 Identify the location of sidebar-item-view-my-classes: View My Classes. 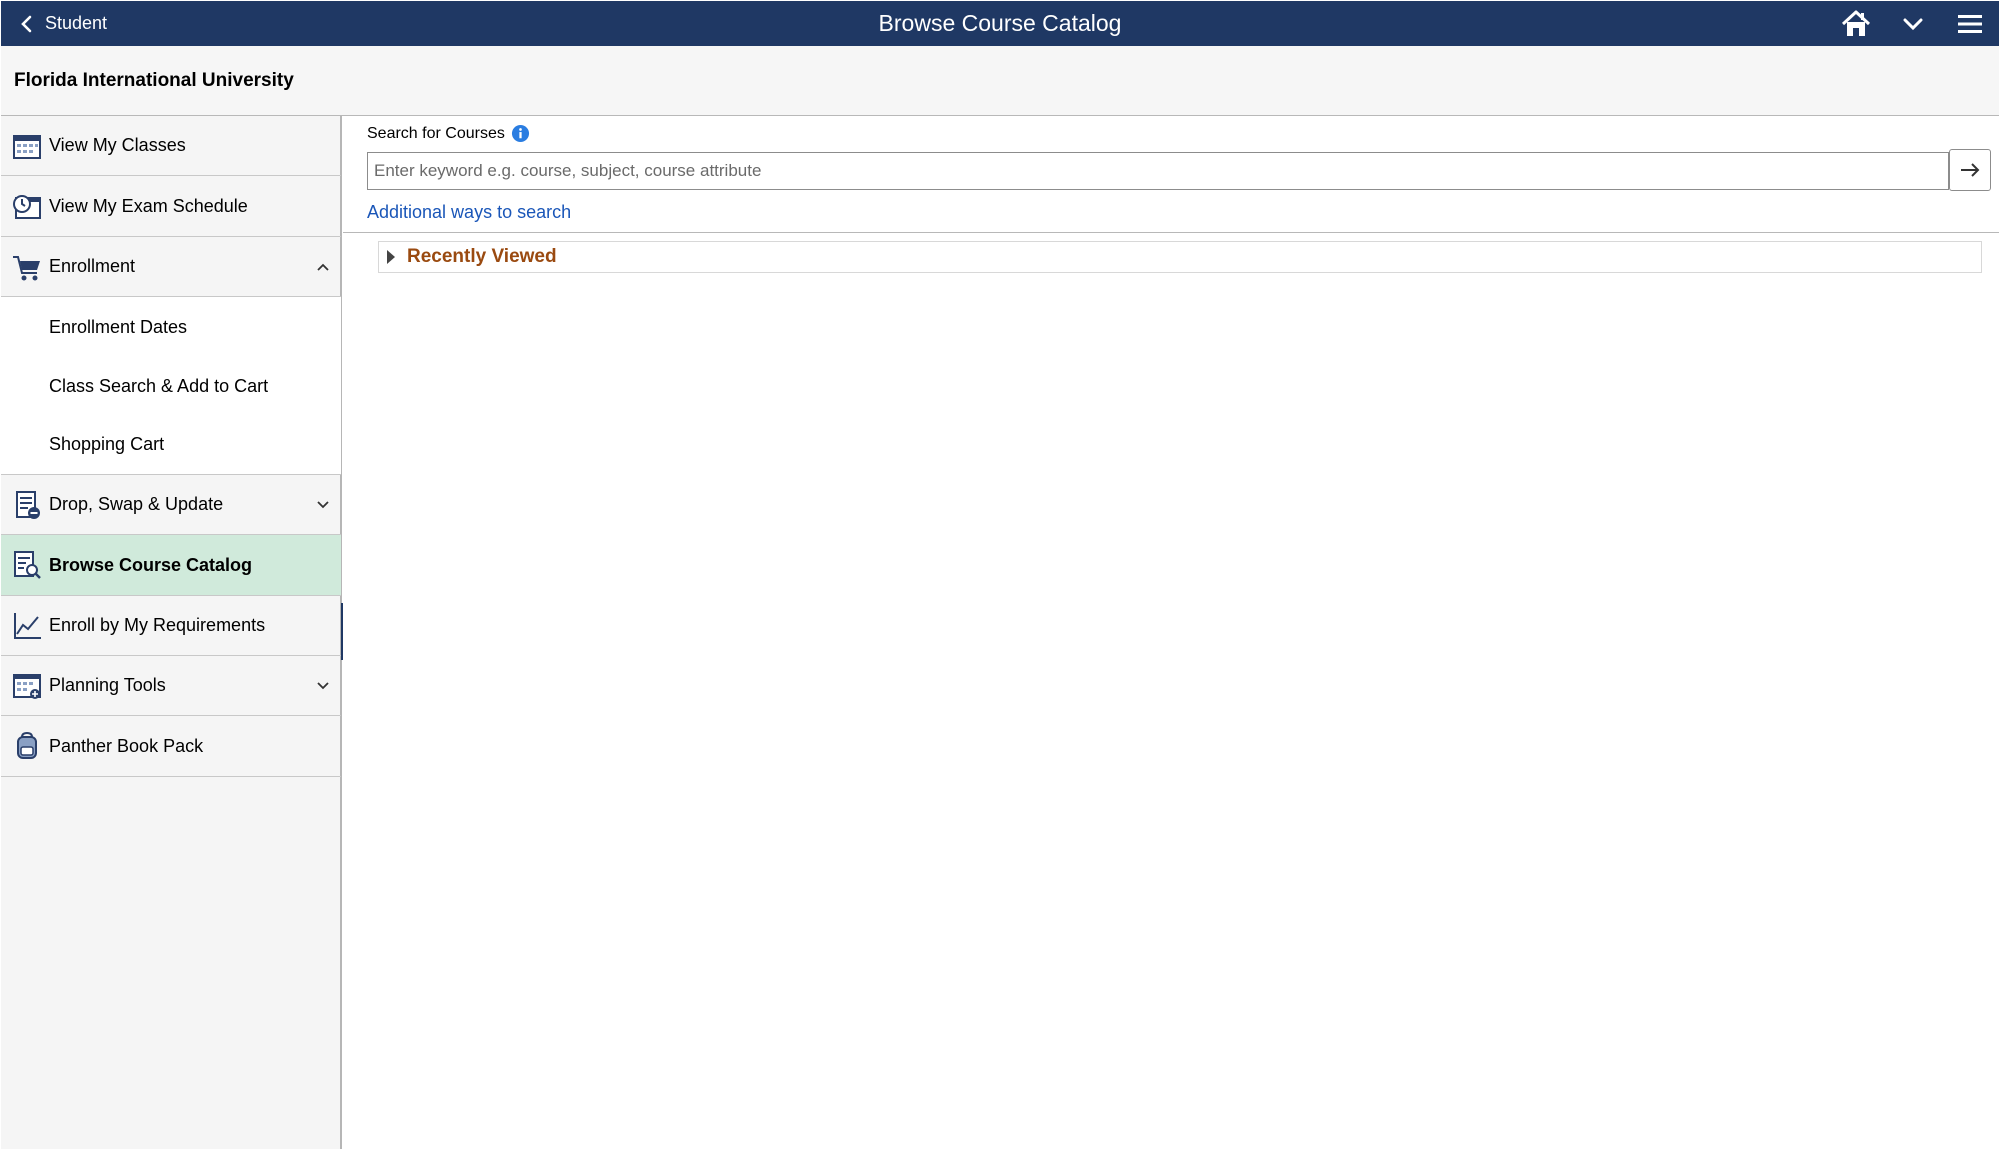
(171, 146).